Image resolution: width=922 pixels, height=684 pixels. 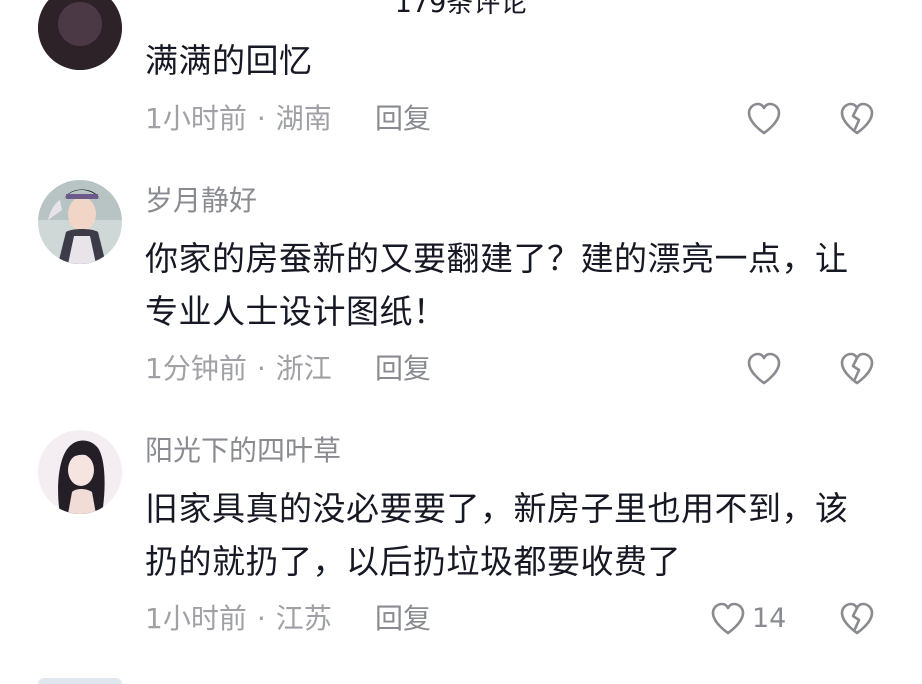 I want to click on comment-username: 岁月静好, so click(x=201, y=201).